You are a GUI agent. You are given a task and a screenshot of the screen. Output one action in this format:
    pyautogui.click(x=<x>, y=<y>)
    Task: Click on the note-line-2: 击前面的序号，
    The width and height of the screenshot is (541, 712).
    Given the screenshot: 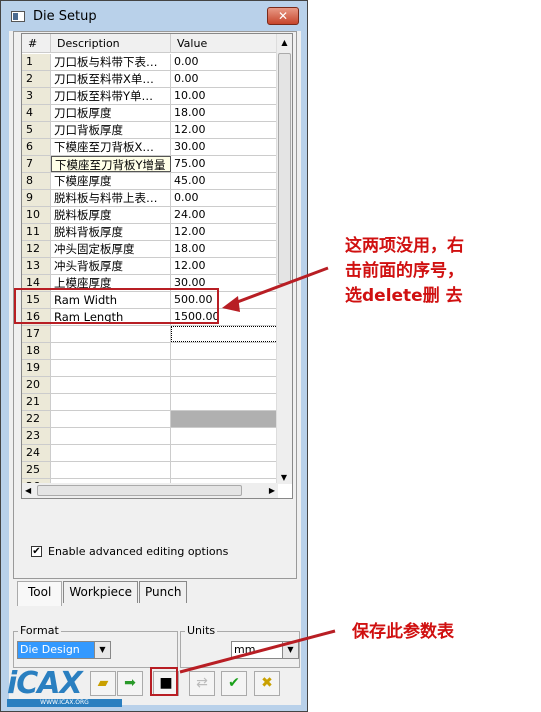 What is the action you would take?
    pyautogui.click(x=404, y=271)
    